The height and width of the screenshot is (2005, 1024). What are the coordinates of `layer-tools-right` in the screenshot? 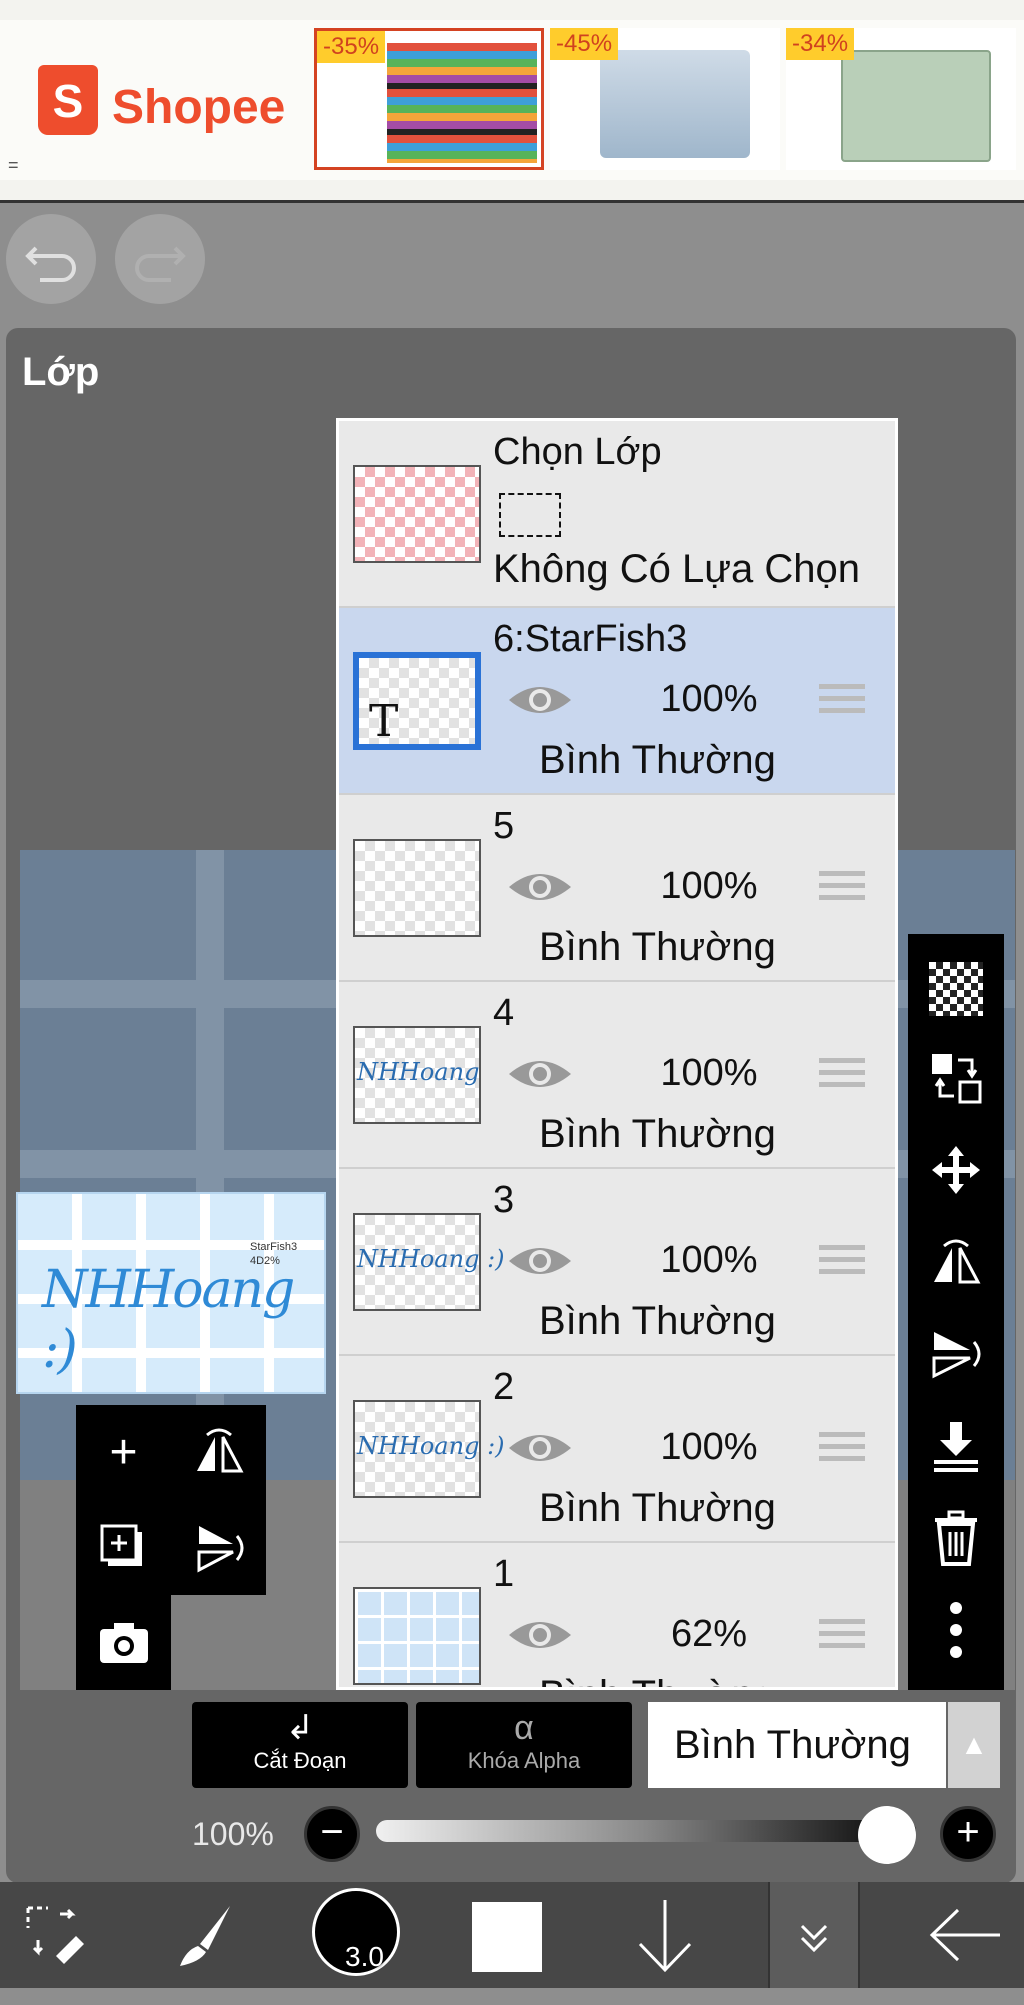 It's located at (956, 1312).